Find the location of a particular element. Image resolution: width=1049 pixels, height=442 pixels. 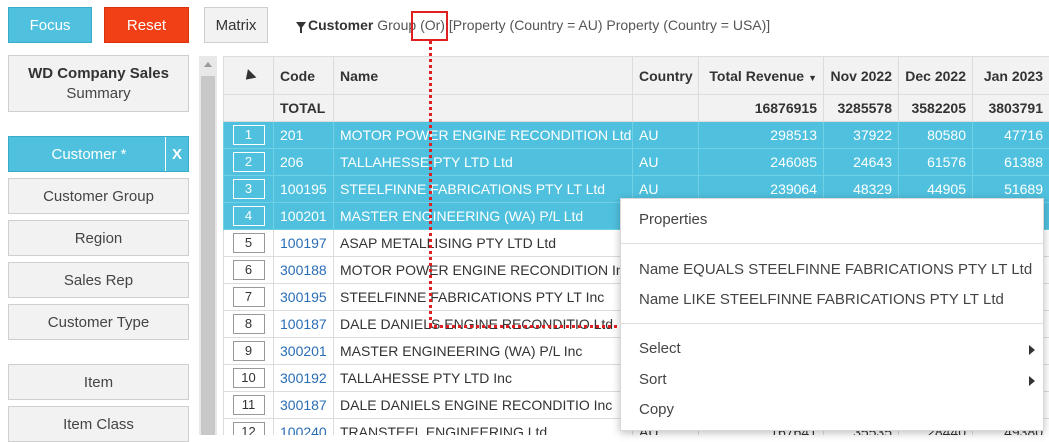

code-link: 300201 is located at coordinates (303, 351).